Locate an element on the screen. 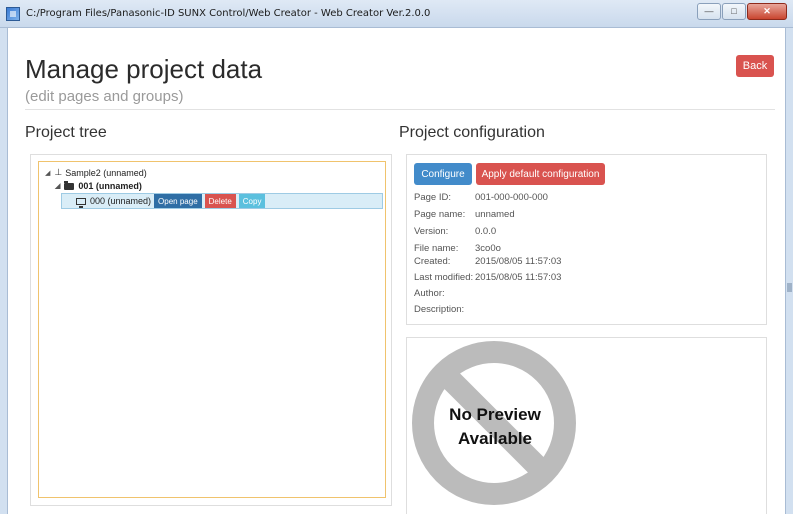 The image size is (793, 514). no-preview-line2: Available is located at coordinates (495, 438).